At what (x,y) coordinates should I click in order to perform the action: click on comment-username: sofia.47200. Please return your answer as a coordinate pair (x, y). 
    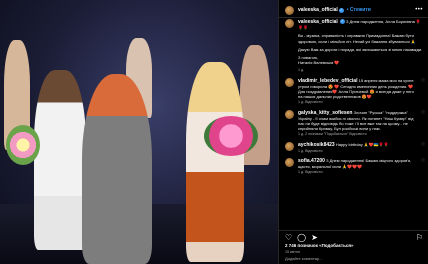
    Looking at the image, I should click on (311, 161).